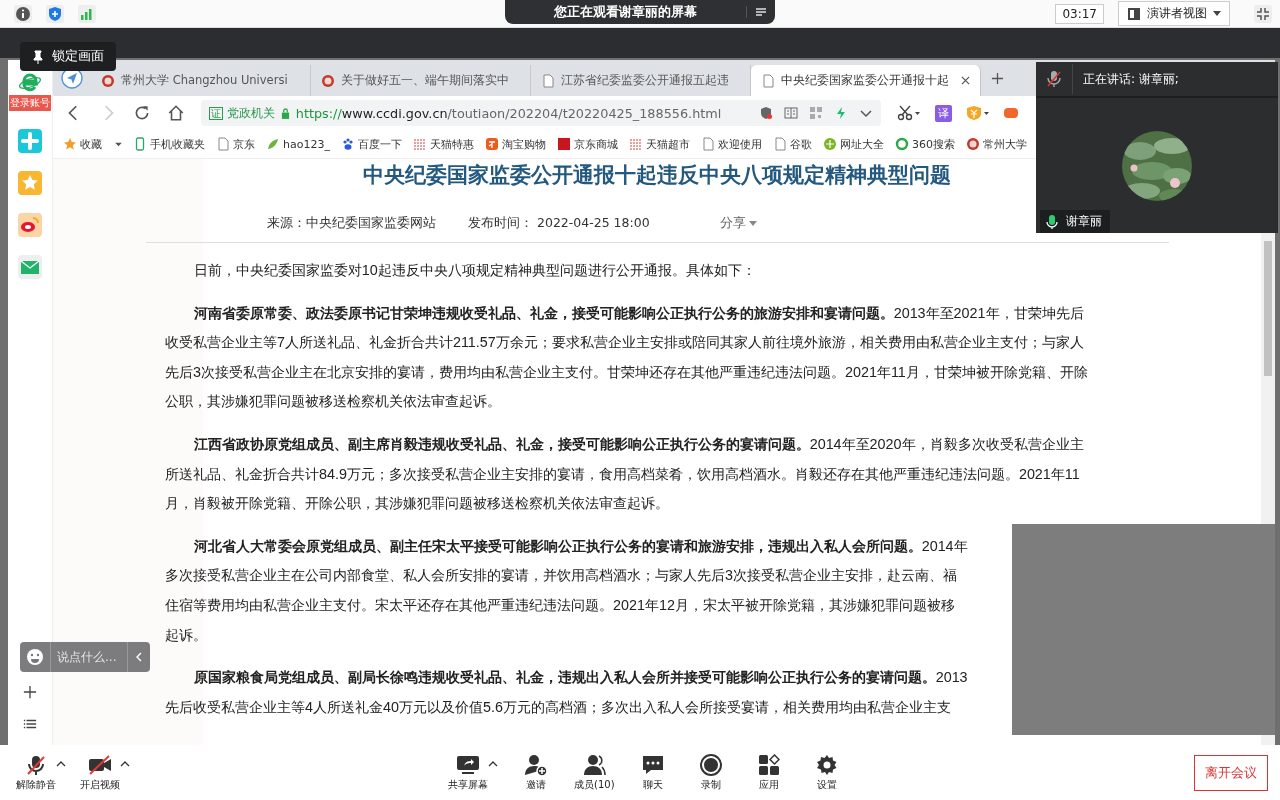  What do you see at coordinates (100, 764) in the screenshot?
I see `video-off-icon` at bounding box center [100, 764].